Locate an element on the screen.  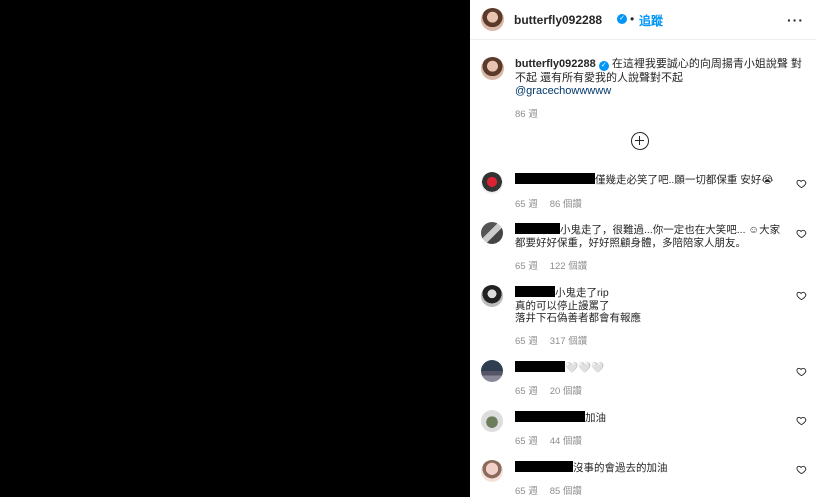
load-more-comments-icon is located at coordinates (640, 141).